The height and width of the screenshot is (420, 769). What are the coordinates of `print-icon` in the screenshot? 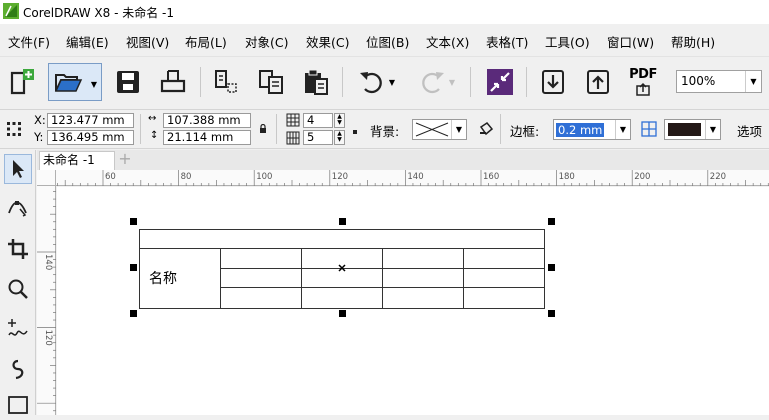 It's located at (173, 81).